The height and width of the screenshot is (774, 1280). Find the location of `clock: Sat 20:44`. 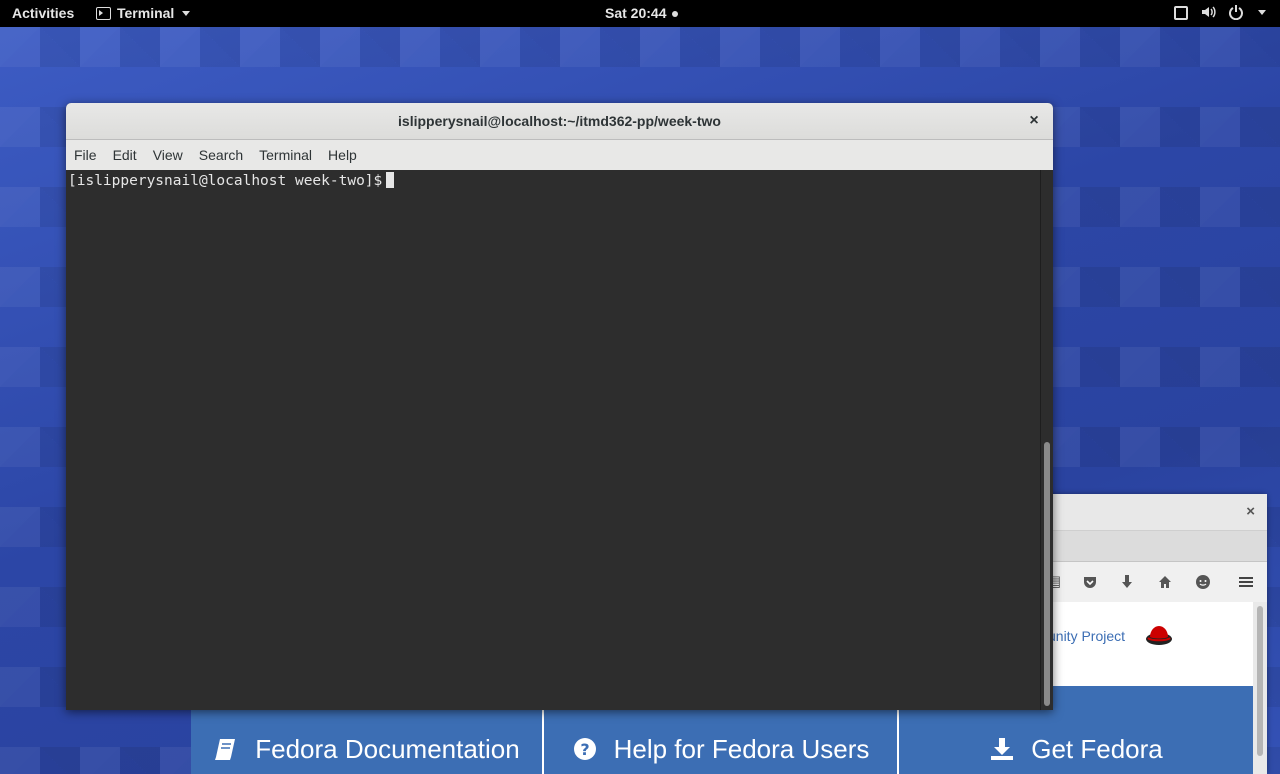

clock: Sat 20:44 is located at coordinates (642, 13).